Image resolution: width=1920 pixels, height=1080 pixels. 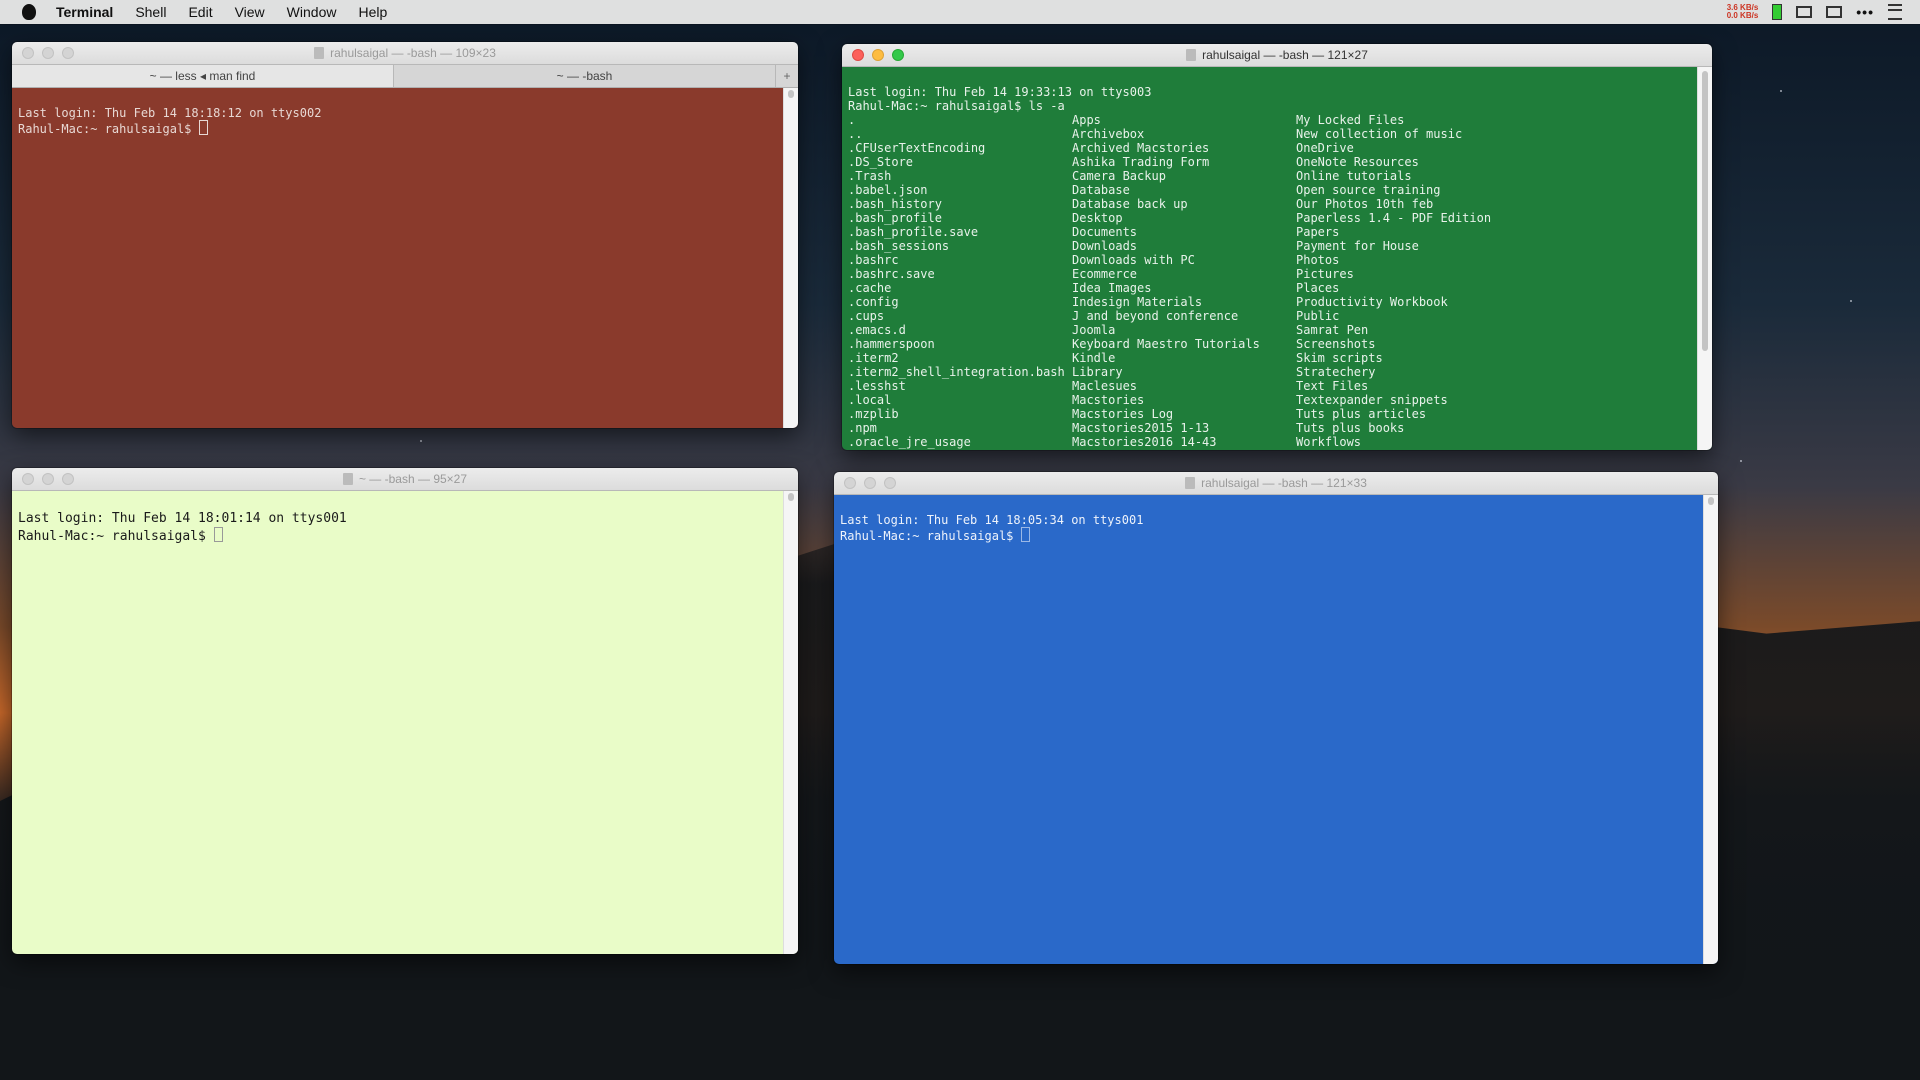 What do you see at coordinates (1336, 344) in the screenshot?
I see `ls-entry: Screenshots` at bounding box center [1336, 344].